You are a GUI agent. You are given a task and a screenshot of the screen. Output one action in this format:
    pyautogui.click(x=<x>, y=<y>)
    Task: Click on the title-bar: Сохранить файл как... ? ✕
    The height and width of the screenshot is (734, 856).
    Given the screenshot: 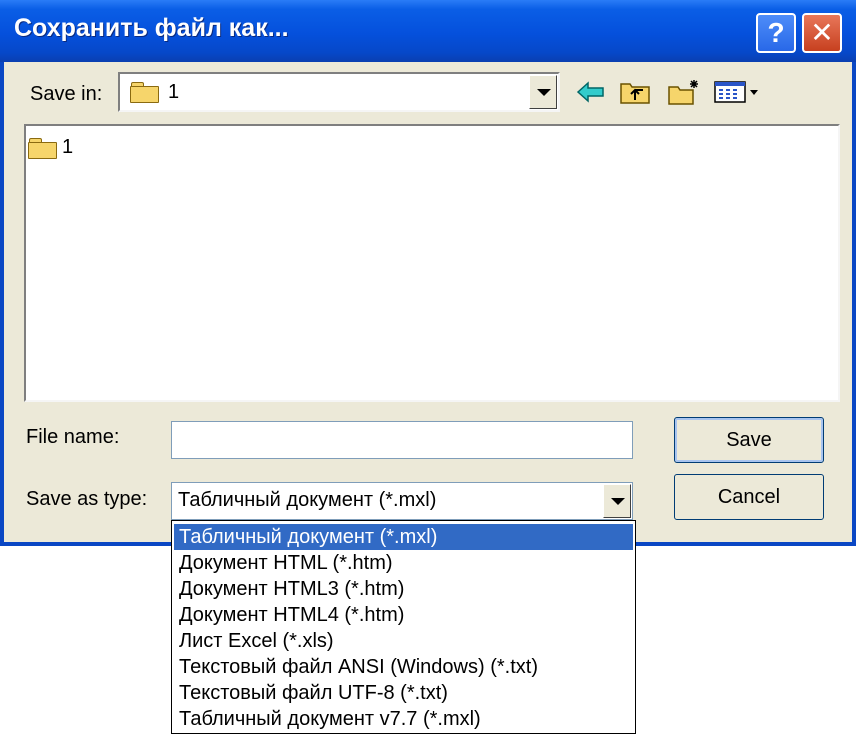 What is the action you would take?
    pyautogui.click(x=428, y=31)
    